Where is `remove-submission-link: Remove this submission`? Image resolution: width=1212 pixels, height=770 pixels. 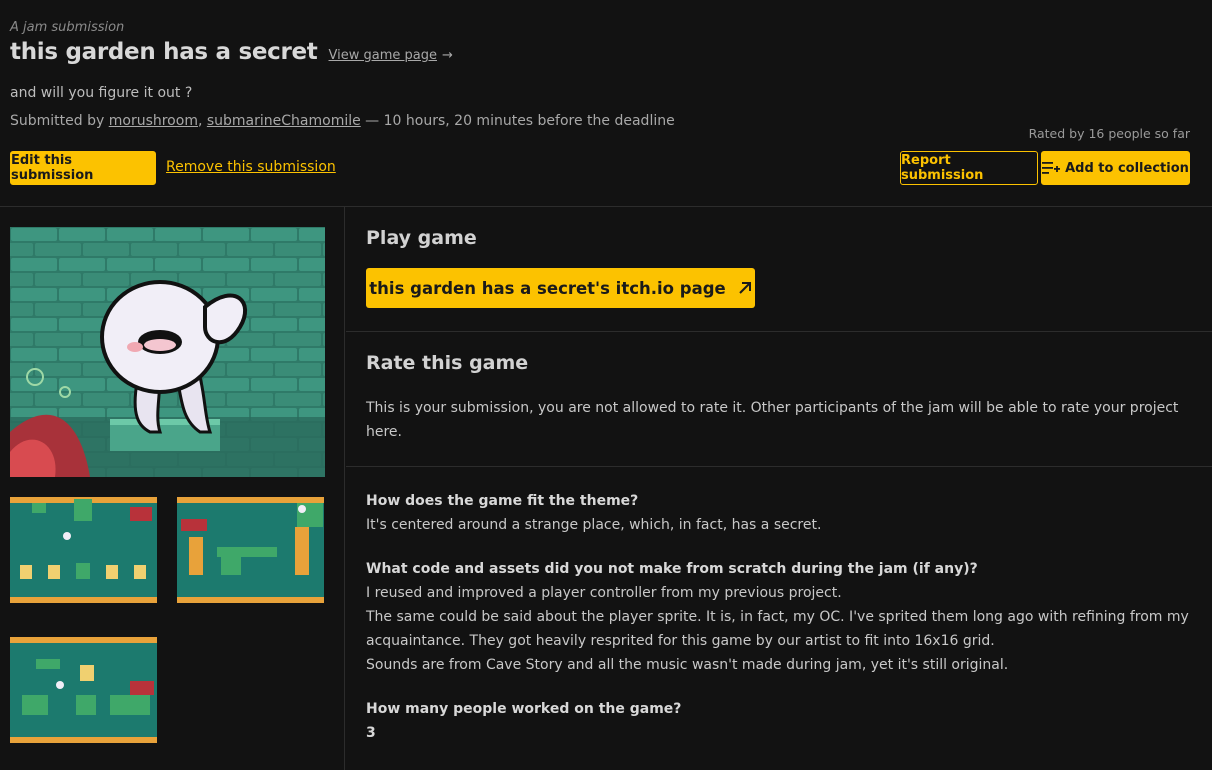
remove-submission-link: Remove this submission is located at coordinates (251, 167).